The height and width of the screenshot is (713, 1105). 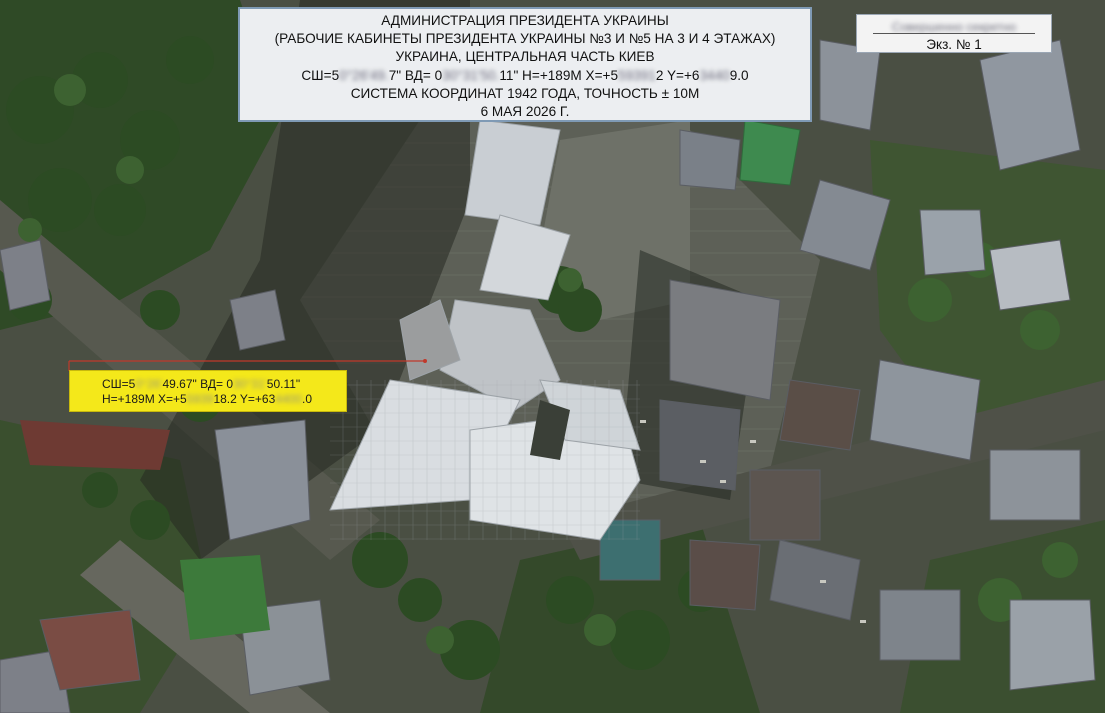 I want to click on target-line-2: H=+189M X=+5593918.2 Y=+634400.0, so click(x=224, y=399).